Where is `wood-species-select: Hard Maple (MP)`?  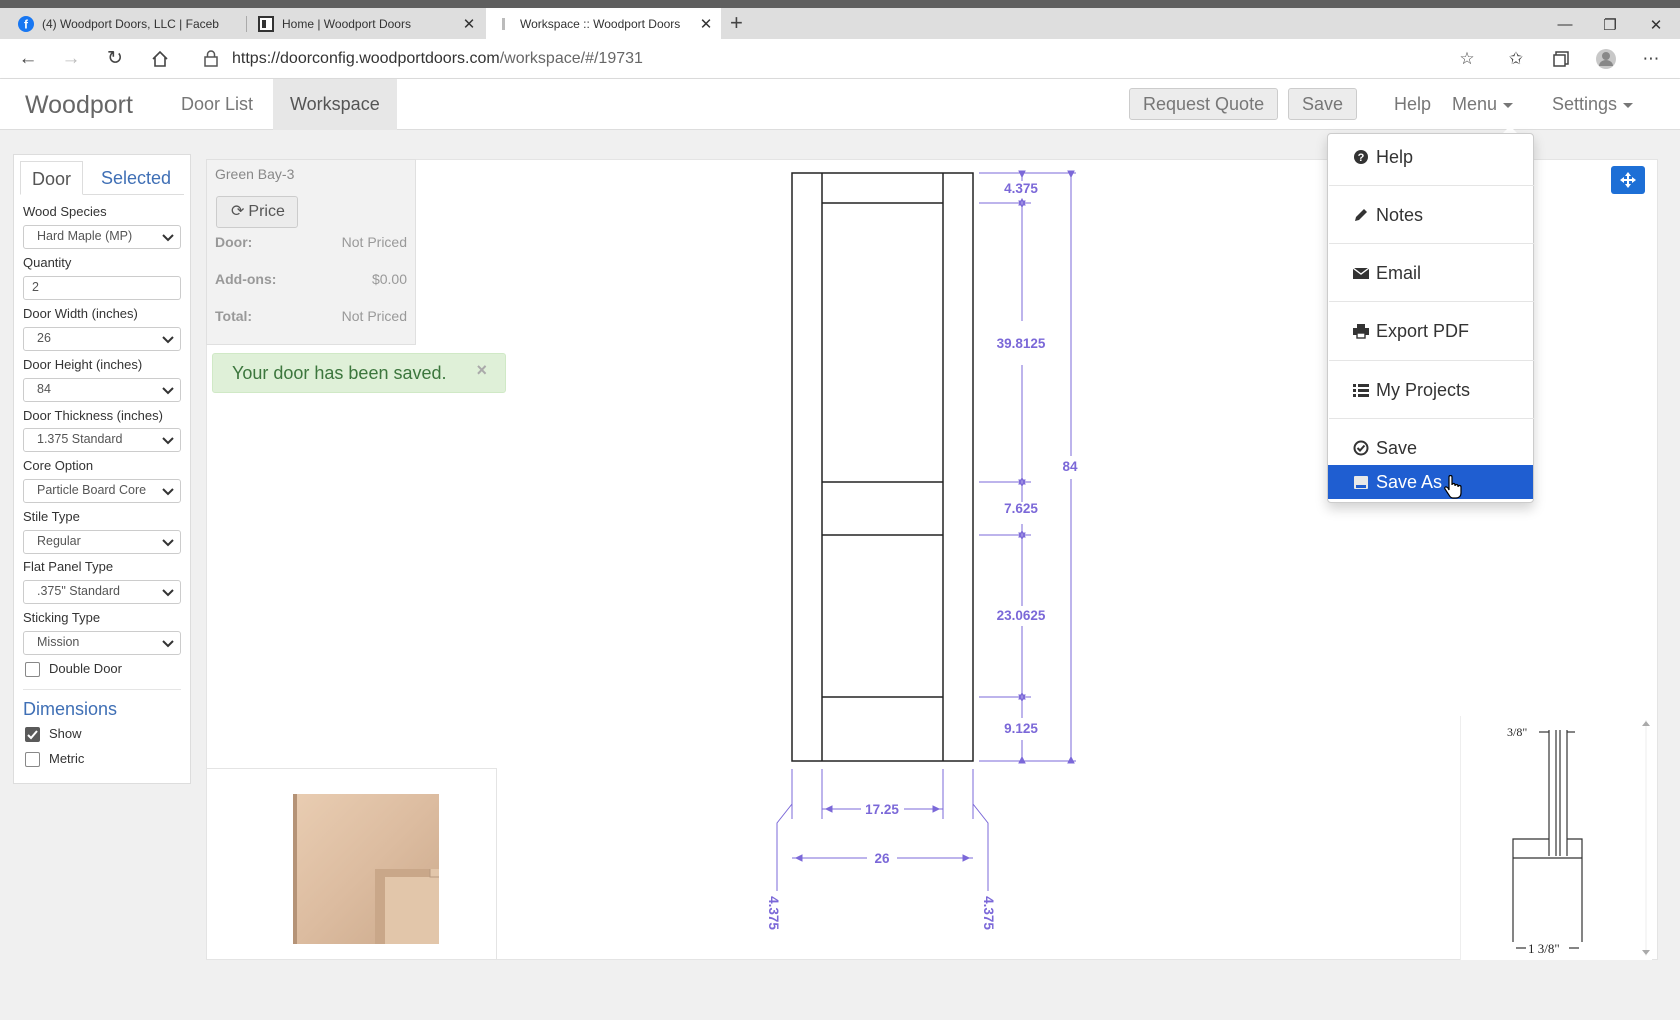
wood-species-select: Hard Maple (MP) is located at coordinates (102, 237).